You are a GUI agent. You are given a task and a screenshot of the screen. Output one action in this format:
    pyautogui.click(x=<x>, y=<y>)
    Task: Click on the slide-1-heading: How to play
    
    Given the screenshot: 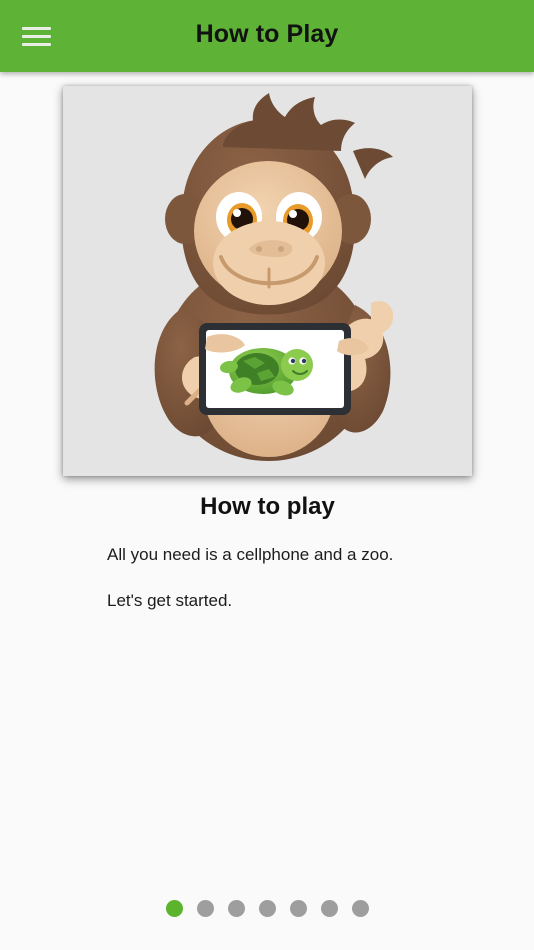 What is the action you would take?
    pyautogui.click(x=267, y=506)
    